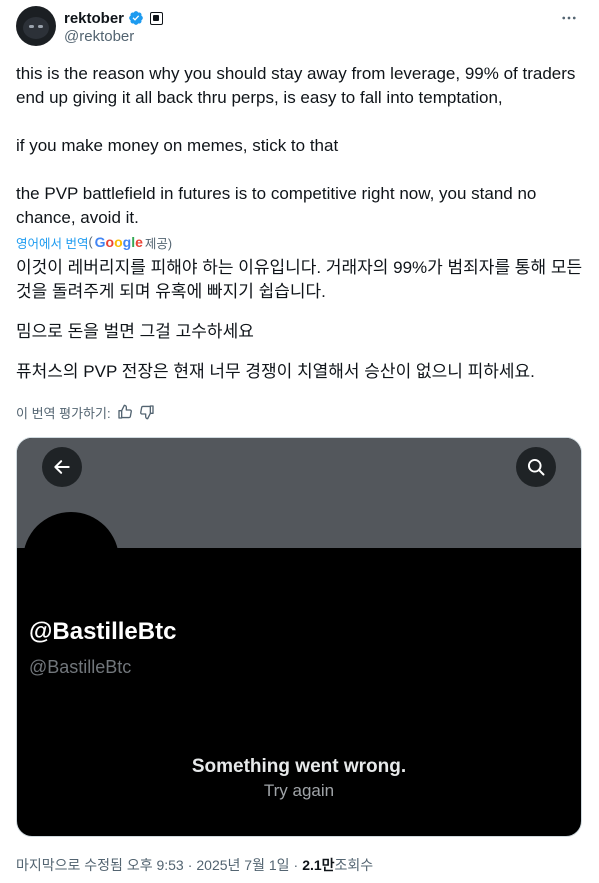  I want to click on profile-avatar, so click(71, 560).